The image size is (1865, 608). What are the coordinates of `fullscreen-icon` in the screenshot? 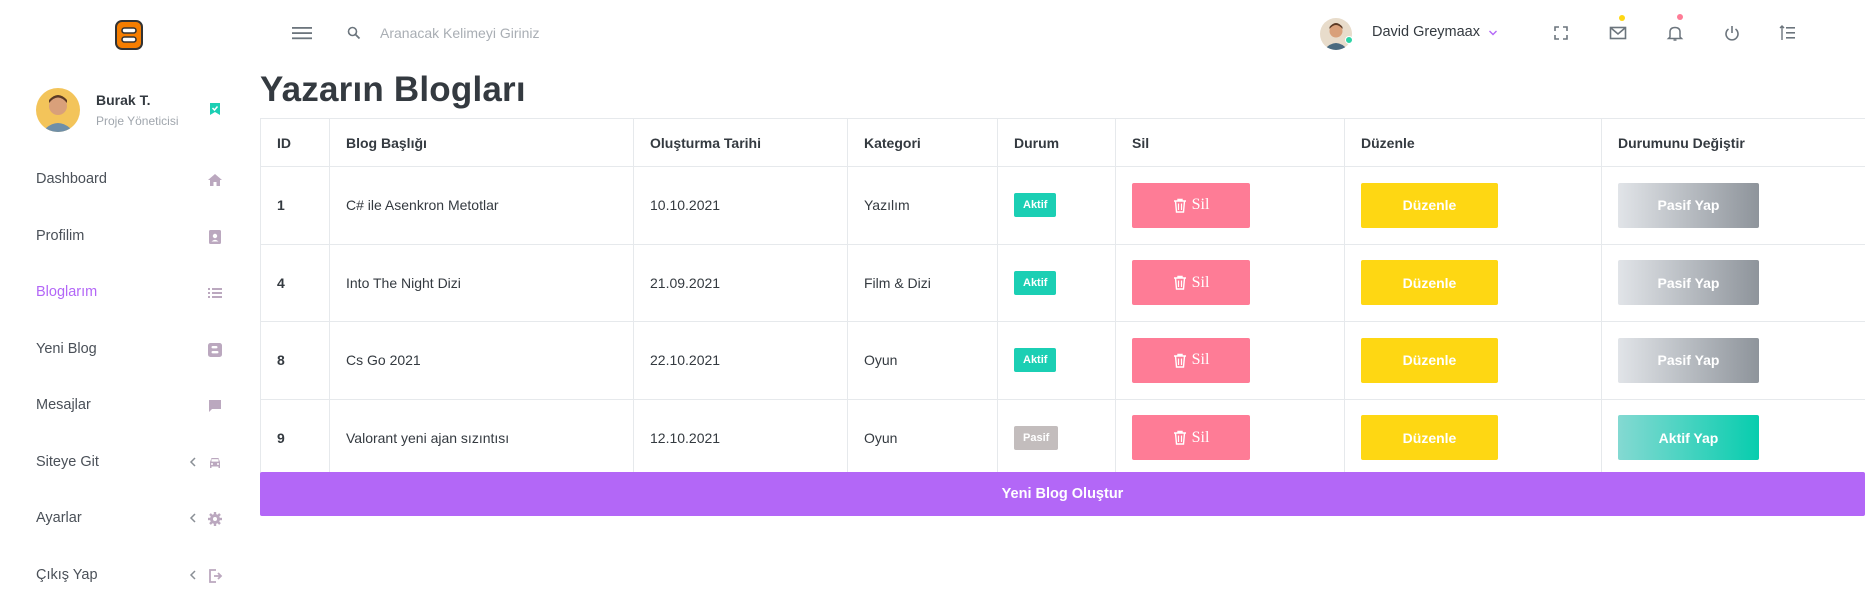 It's located at (1561, 33).